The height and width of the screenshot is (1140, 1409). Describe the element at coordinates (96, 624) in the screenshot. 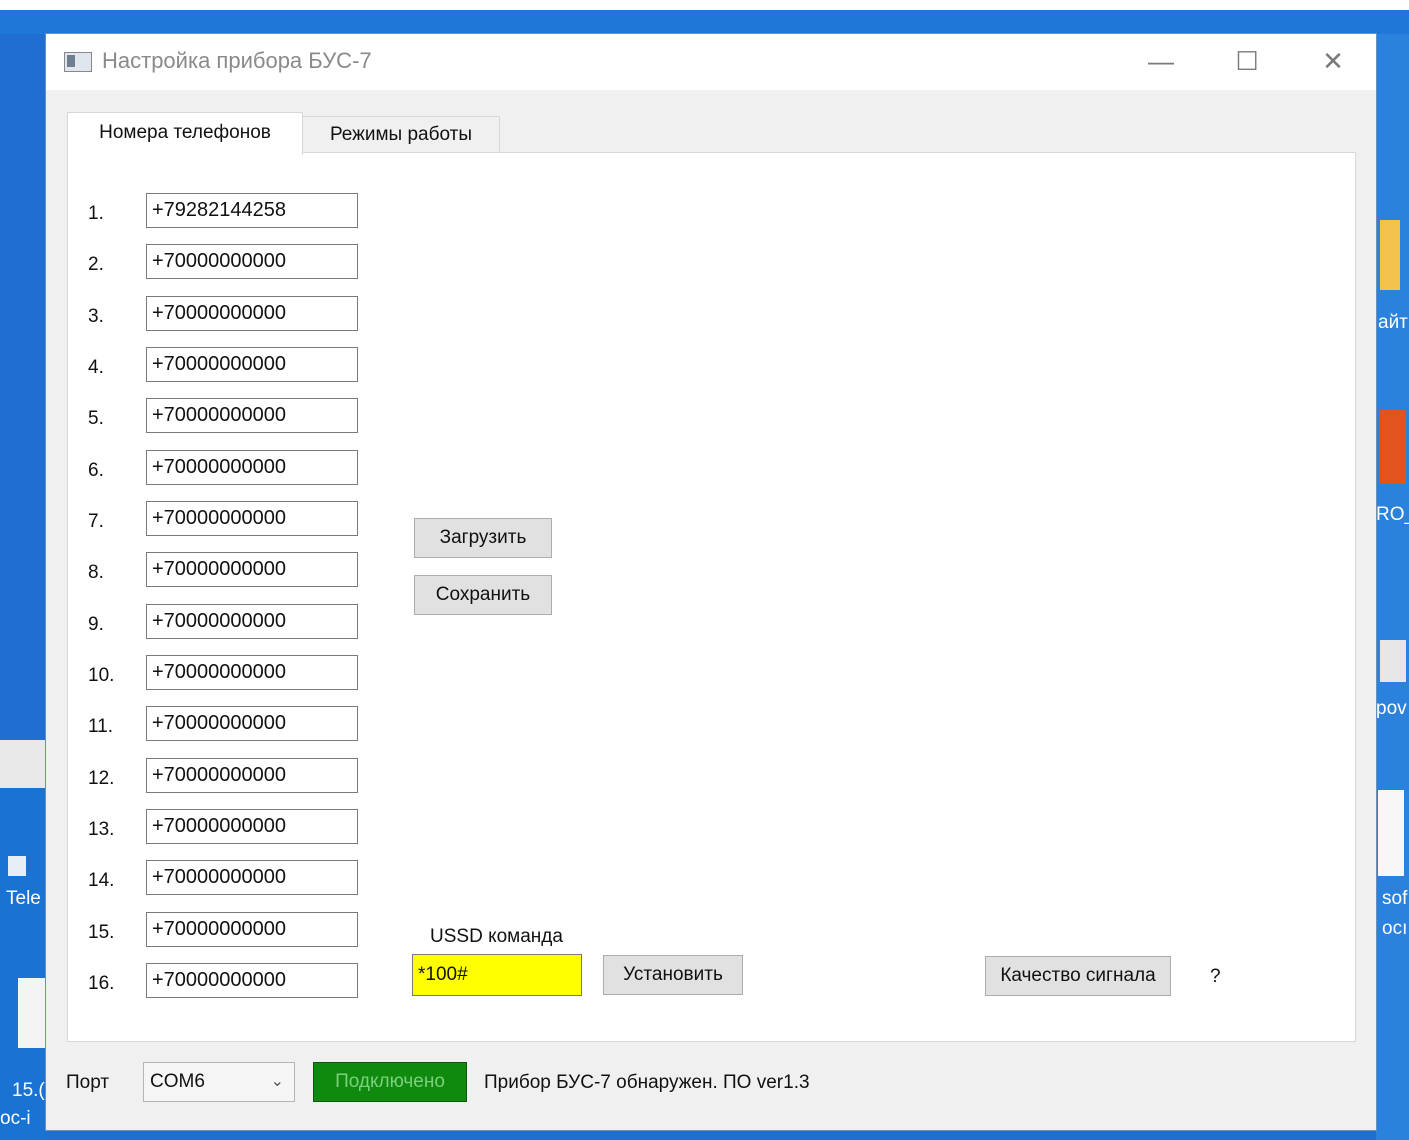

I see `phone-row-number: 9.` at that location.